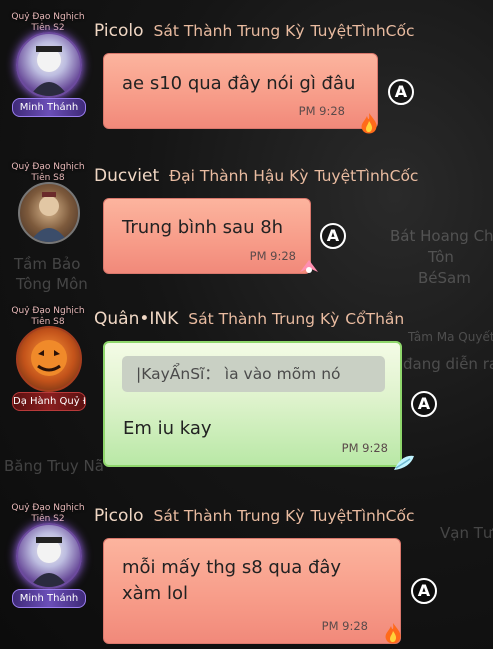 This screenshot has width=493, height=649. Describe the element at coordinates (136, 319) in the screenshot. I see `sender-name: Quân•INK` at that location.